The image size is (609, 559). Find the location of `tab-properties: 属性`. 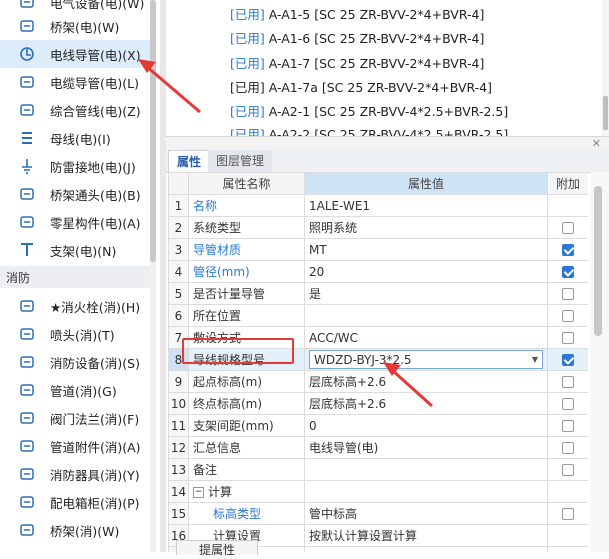

tab-properties: 属性 is located at coordinates (189, 161).